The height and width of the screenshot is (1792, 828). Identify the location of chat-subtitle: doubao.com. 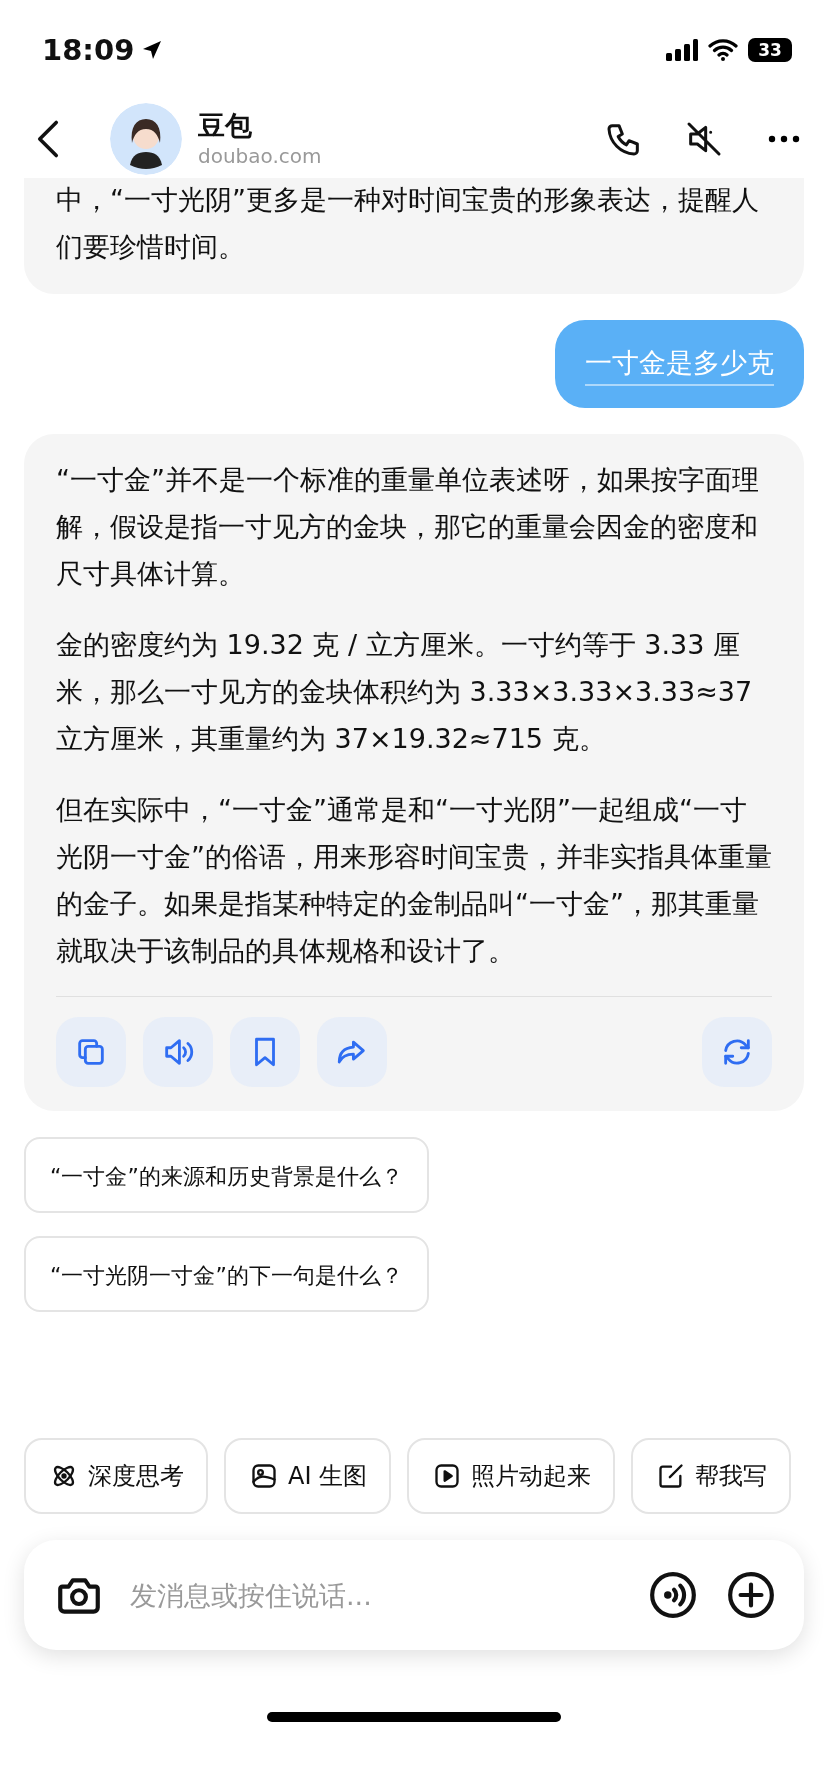
(260, 156).